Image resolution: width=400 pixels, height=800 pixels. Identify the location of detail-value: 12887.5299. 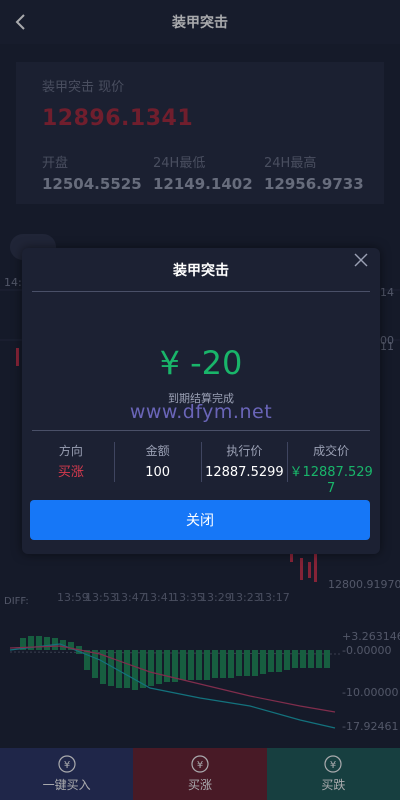
(244, 472).